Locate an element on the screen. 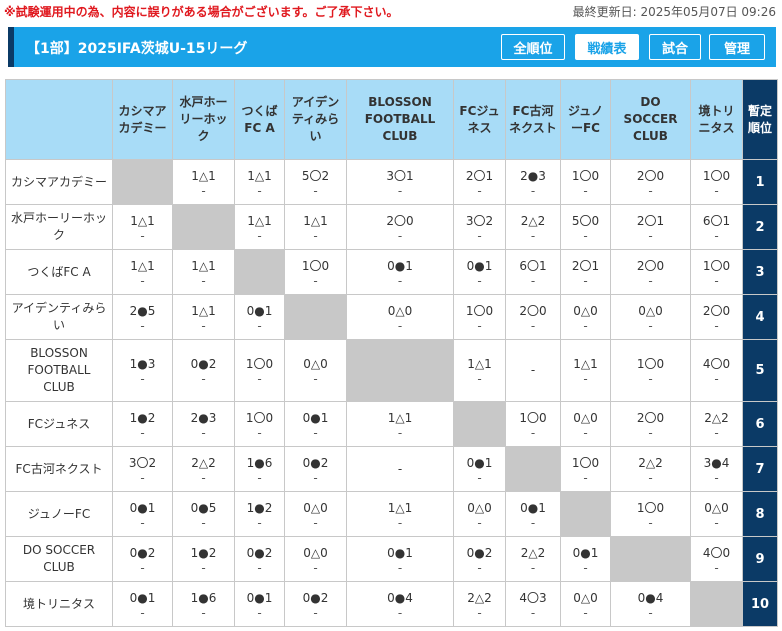 This screenshot has height=631, width=782. matches-button: 試合 is located at coordinates (675, 47).